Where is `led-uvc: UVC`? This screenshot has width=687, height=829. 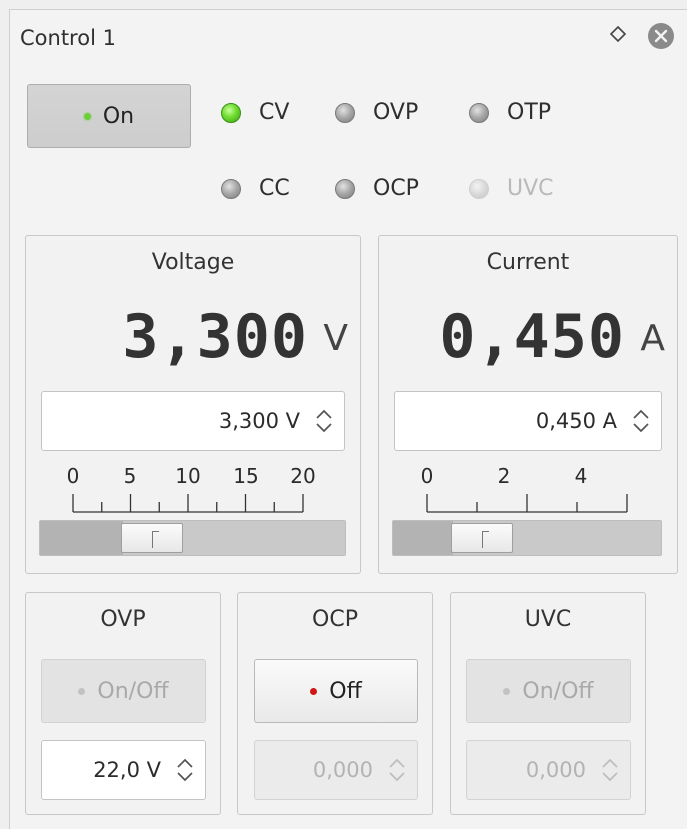
led-uvc: UVC is located at coordinates (511, 188).